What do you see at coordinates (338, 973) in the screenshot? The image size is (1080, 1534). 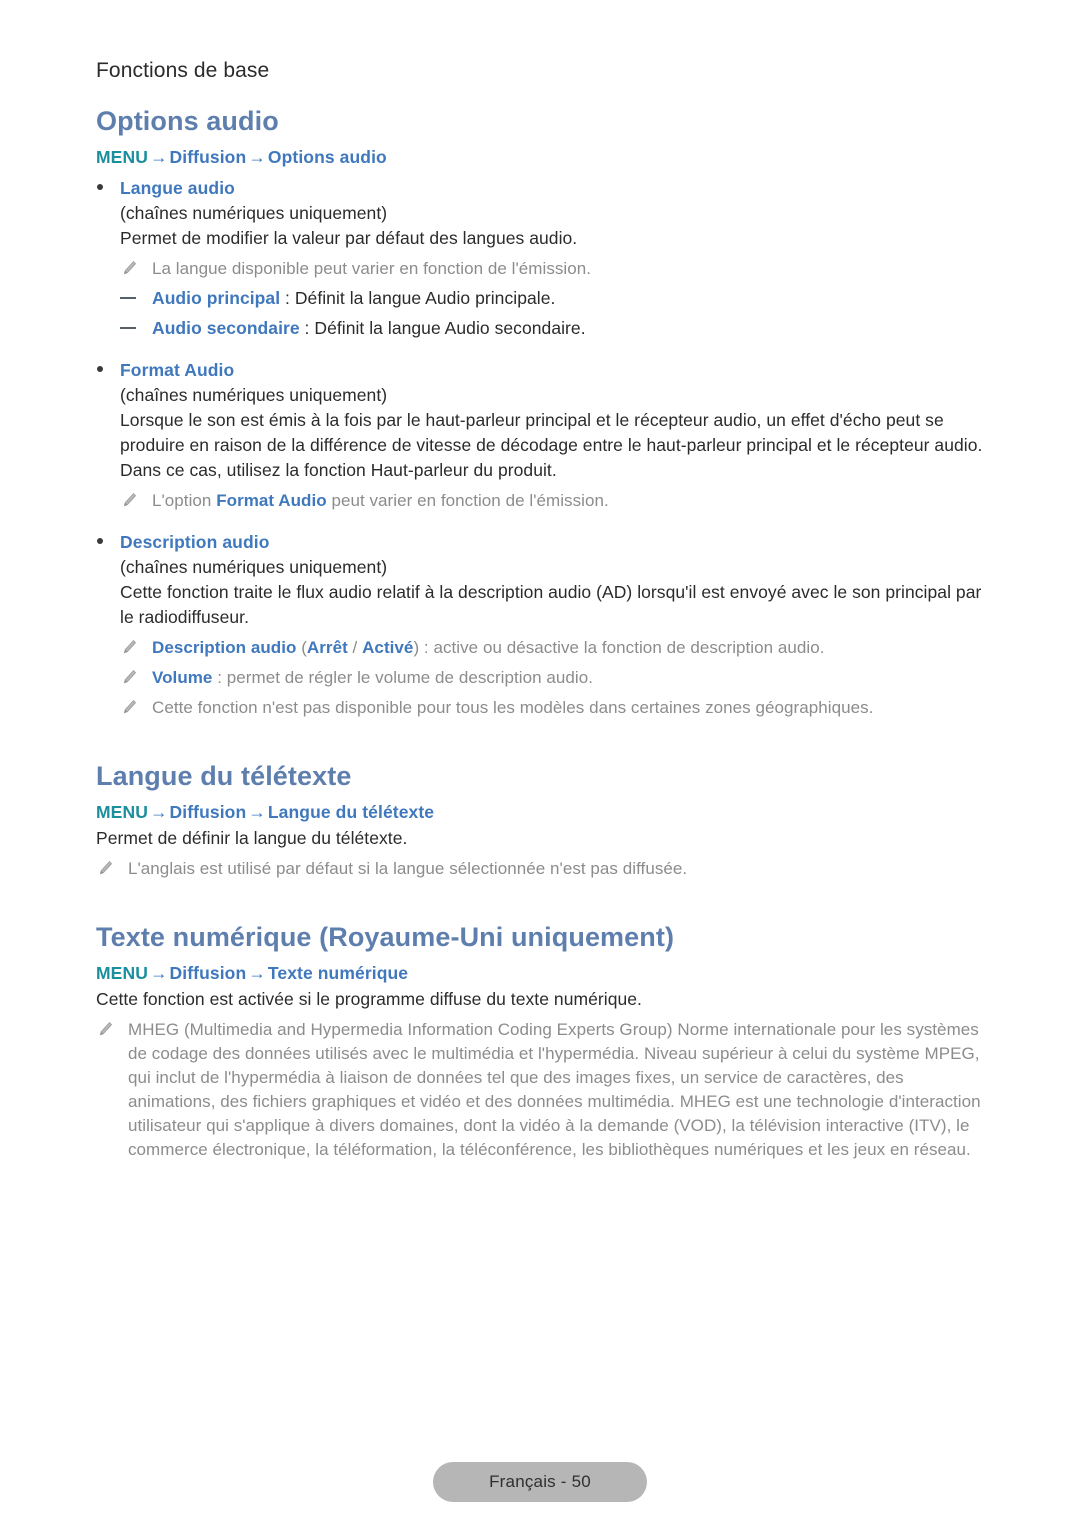 I see `breadcrumb-level2: Texte numérique` at bounding box center [338, 973].